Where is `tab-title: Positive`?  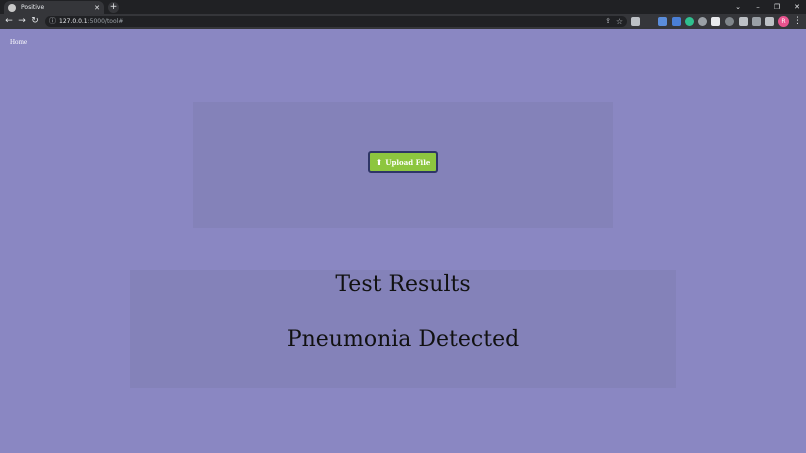
tab-title: Positive is located at coordinates (33, 7).